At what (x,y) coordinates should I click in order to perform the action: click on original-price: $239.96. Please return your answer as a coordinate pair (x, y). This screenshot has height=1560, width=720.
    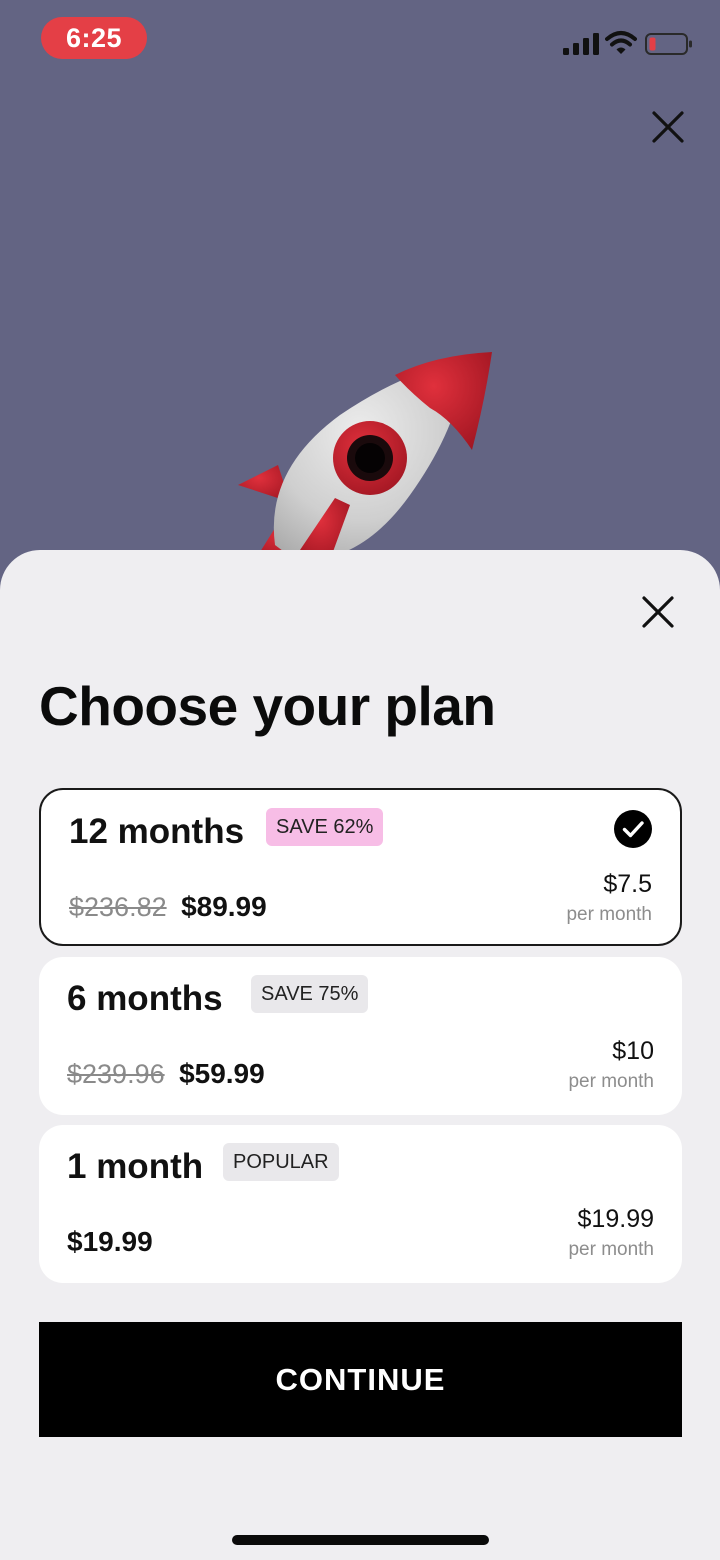
    Looking at the image, I should click on (116, 1074).